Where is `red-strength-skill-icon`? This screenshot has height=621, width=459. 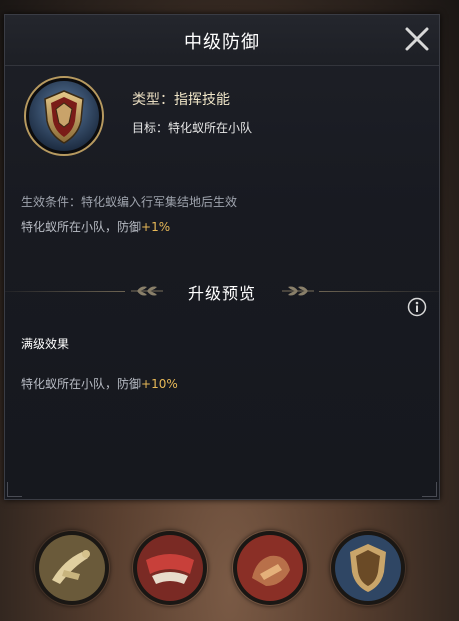 red-strength-skill-icon is located at coordinates (270, 568).